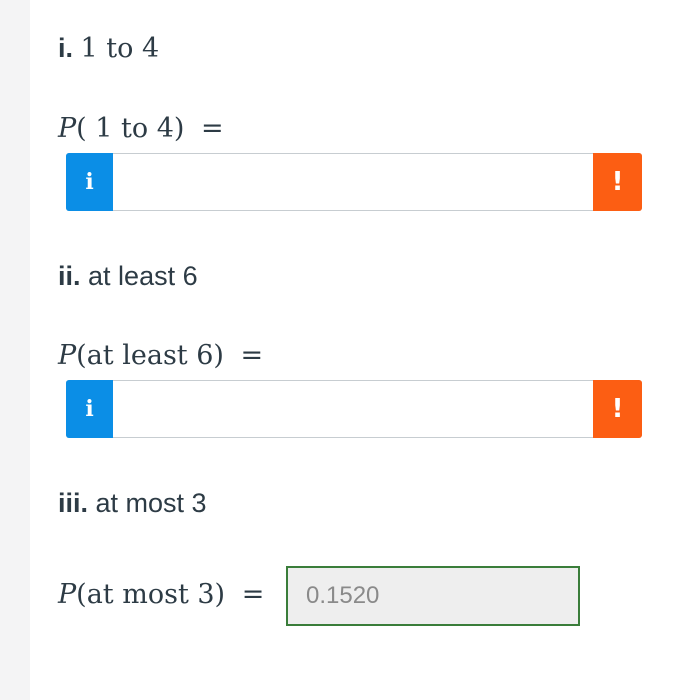  I want to click on part-i-label: i. 1 to 4, so click(108, 48).